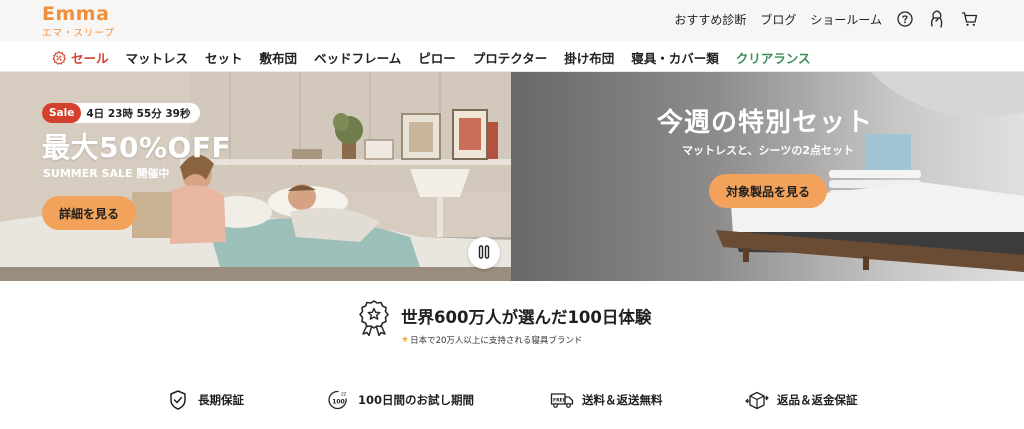  I want to click on sale-headline: 最大50%OFF, so click(137, 147).